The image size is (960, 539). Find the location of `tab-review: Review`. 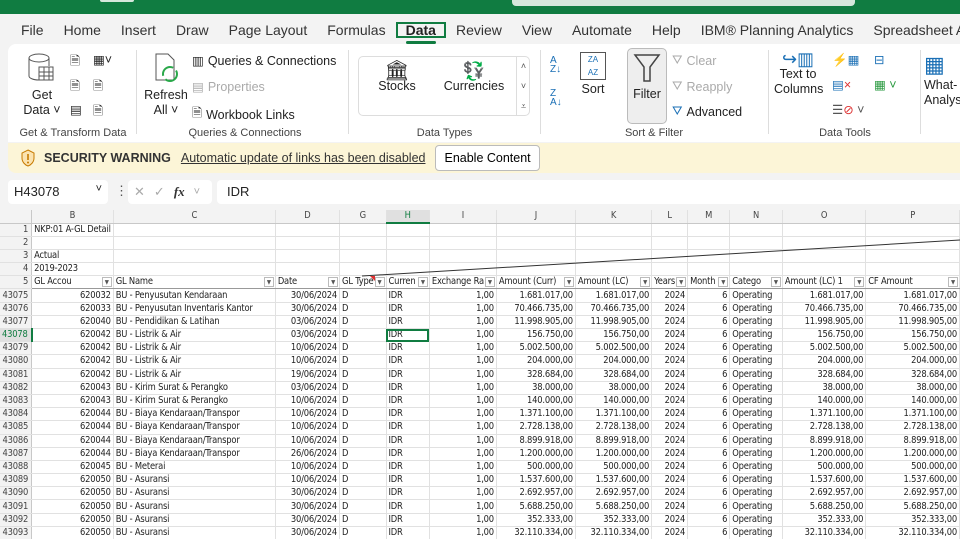

tab-review: Review is located at coordinates (479, 30).